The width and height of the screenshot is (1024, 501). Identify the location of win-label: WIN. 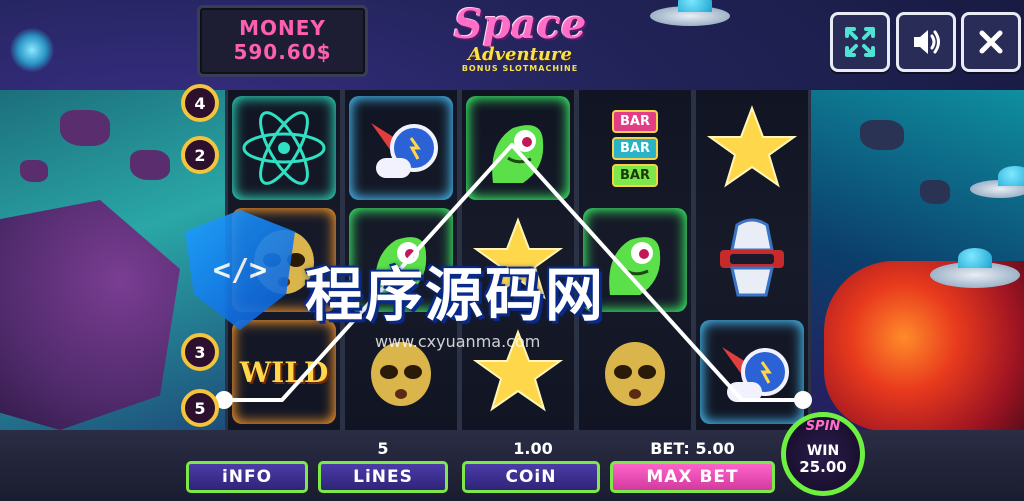
(823, 450).